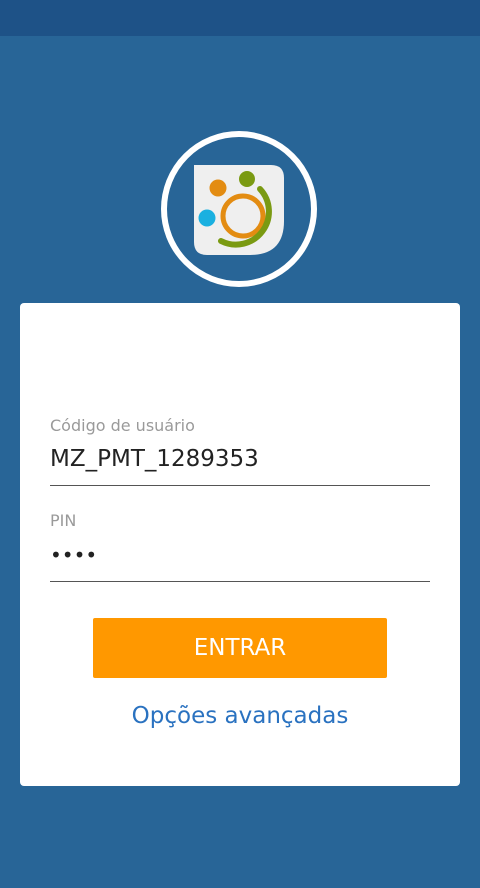  Describe the element at coordinates (240, 485) in the screenshot. I see `user-code-underline` at that location.